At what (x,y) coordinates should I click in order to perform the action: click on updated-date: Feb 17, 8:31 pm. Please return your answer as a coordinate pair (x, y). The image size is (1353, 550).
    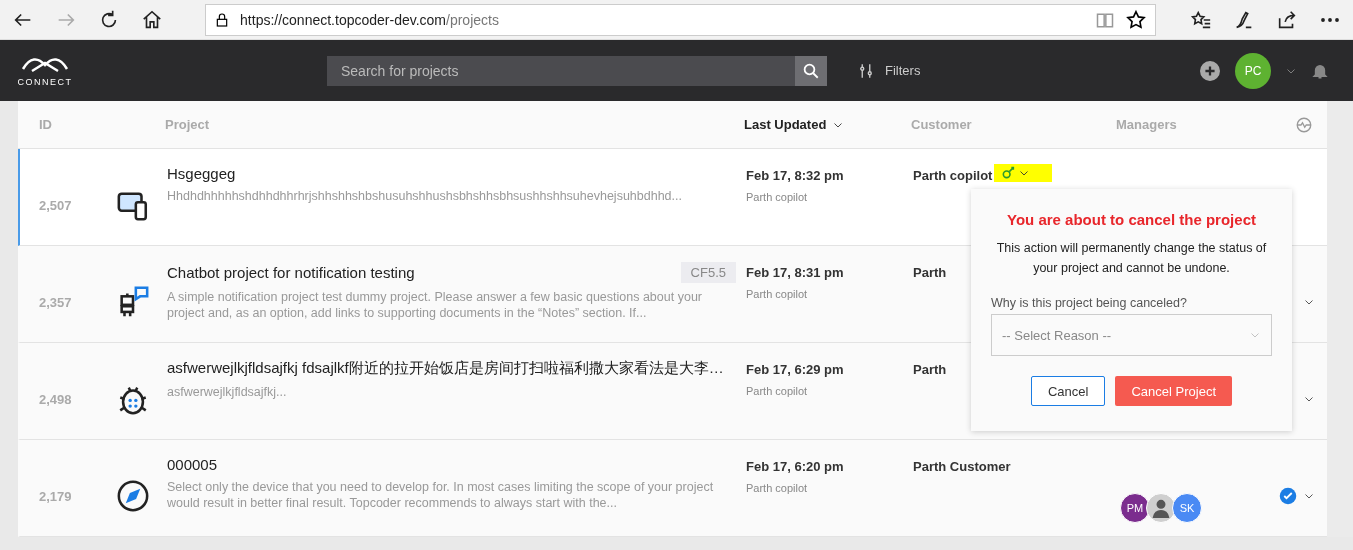
    Looking at the image, I should click on (795, 272).